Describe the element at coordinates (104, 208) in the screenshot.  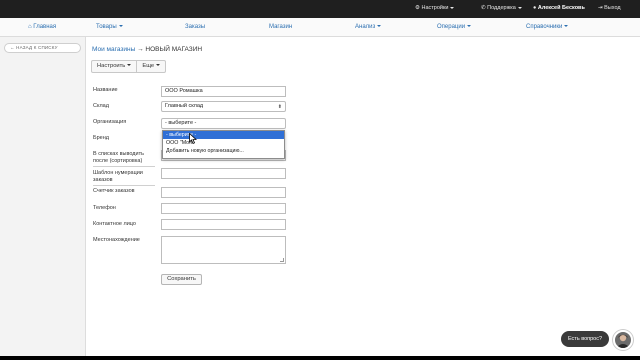
I see `phone-label: Телефон` at that location.